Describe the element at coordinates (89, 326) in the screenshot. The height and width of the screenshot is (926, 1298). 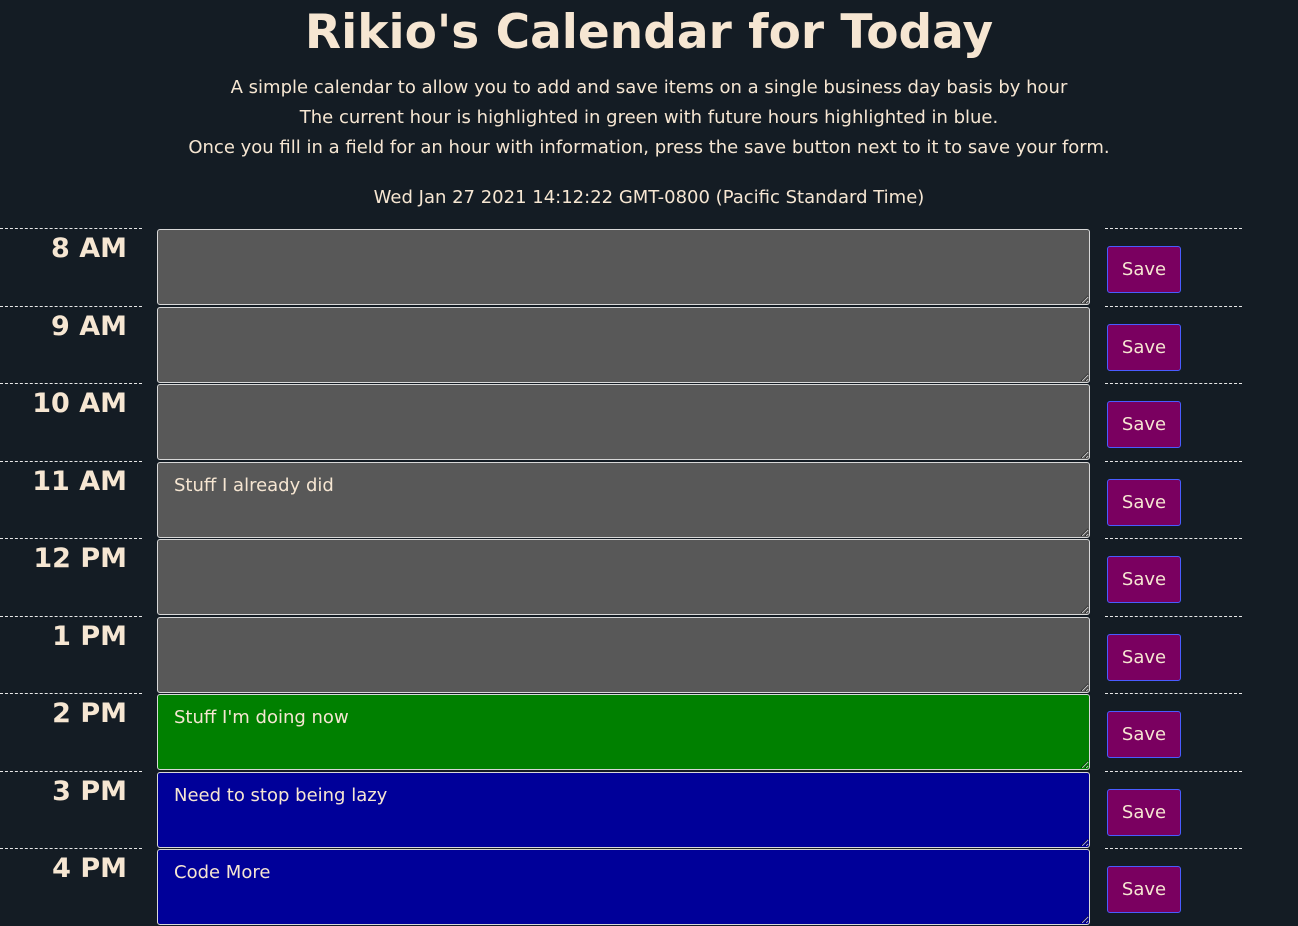
I see `hour-label: 9 AM` at that location.